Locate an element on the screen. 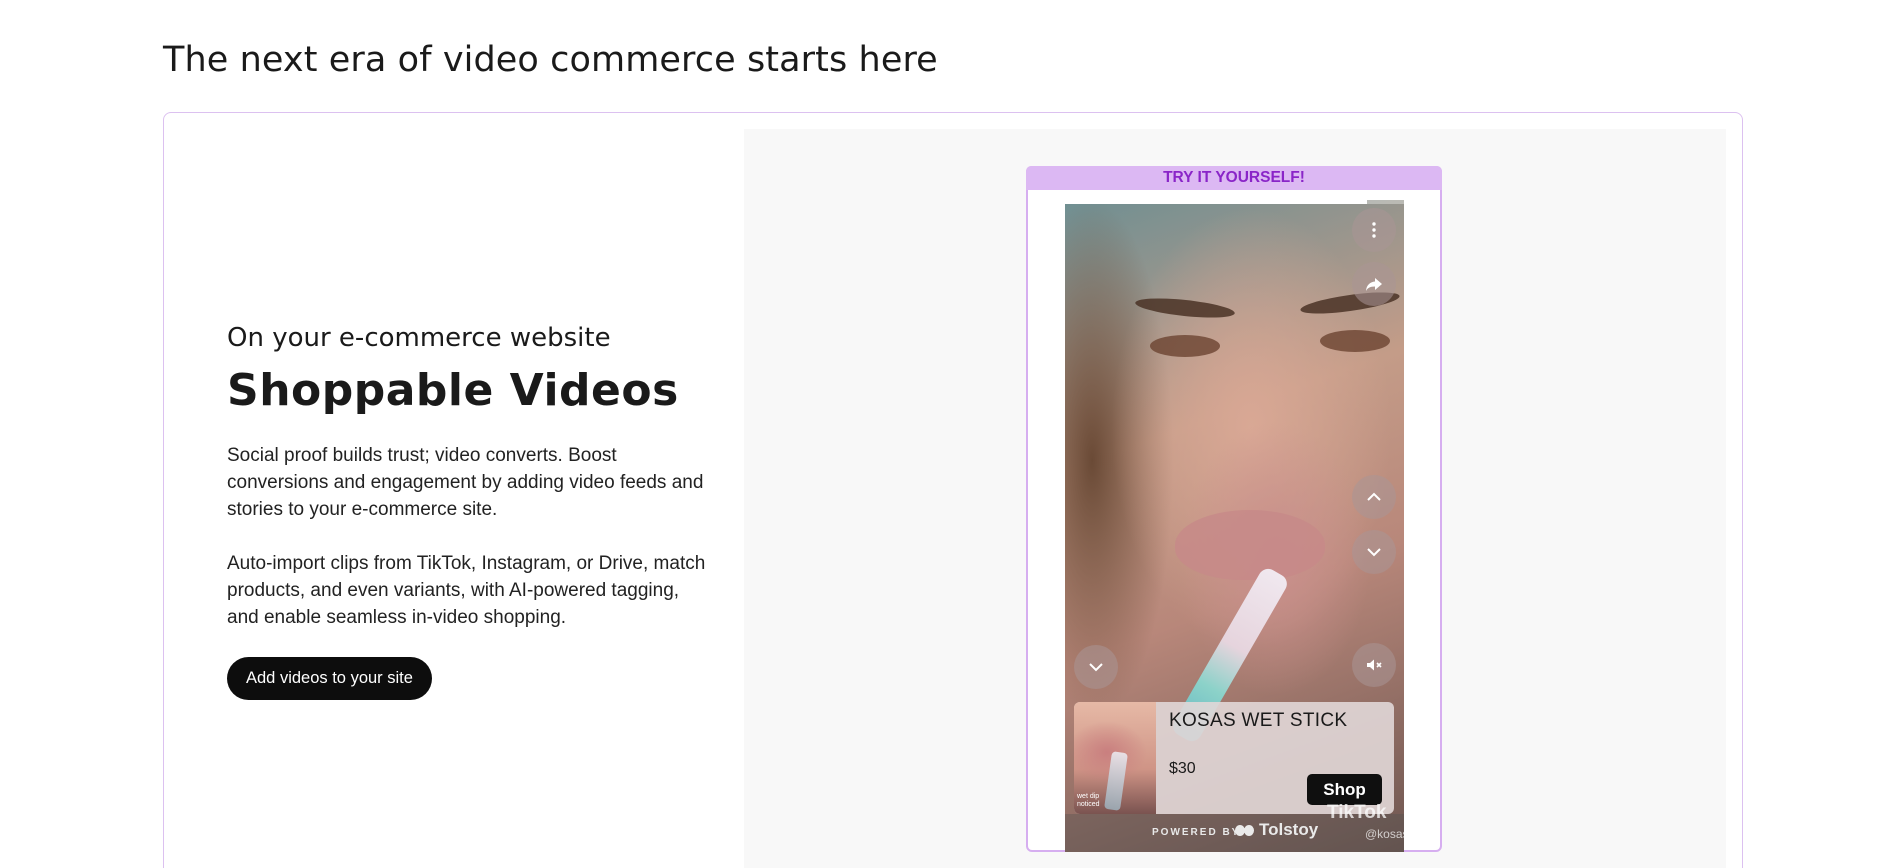 Image resolution: width=1900 pixels, height=868 pixels. video-footer: TikTok POWERED BY Tolstoy @kosas is located at coordinates (1234, 827).